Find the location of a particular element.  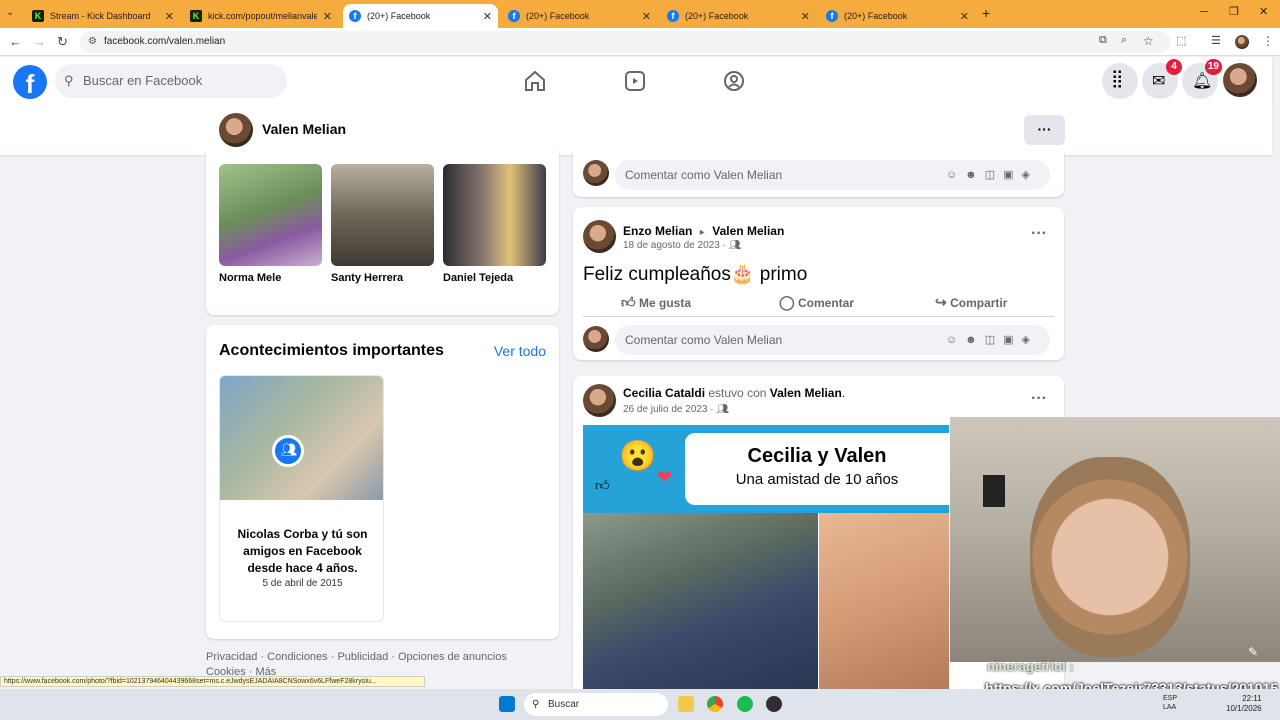

back-icon: ← is located at coordinates (15, 41).